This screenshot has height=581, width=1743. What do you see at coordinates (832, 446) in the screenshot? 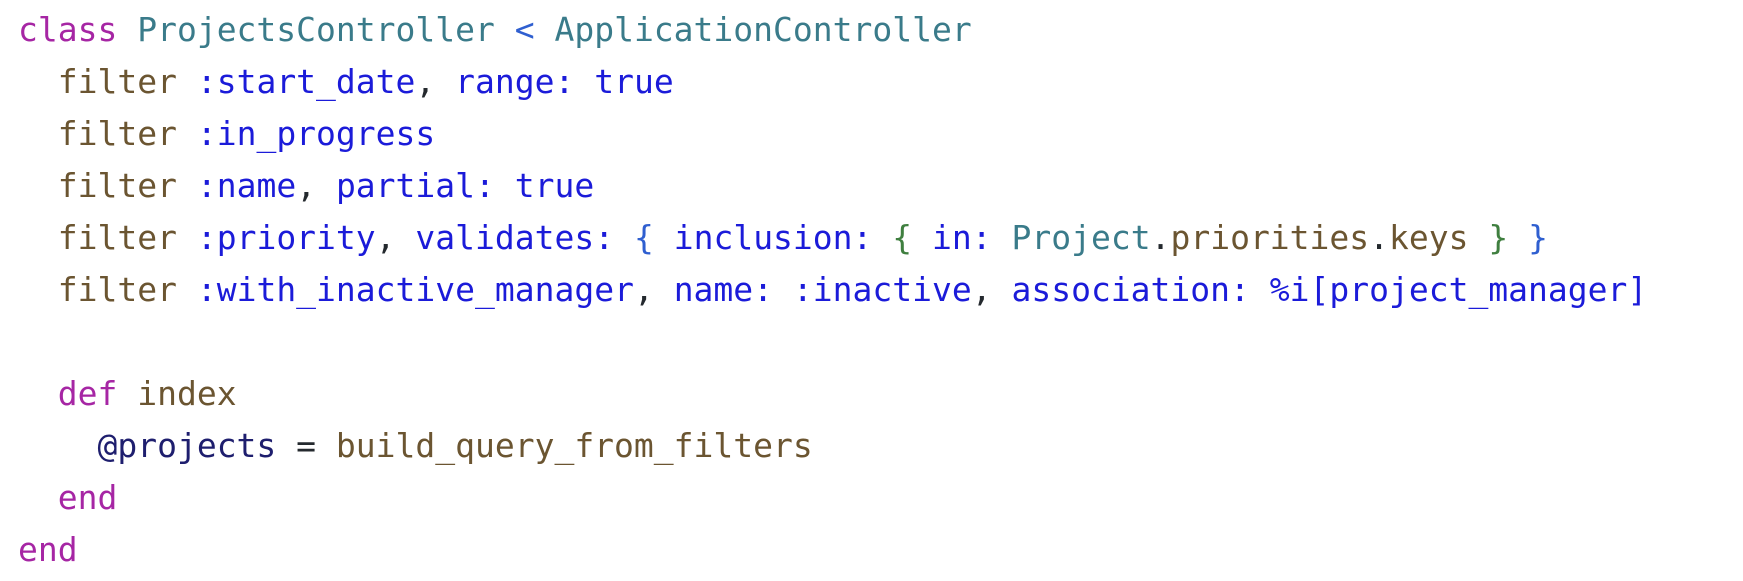
I see `code-line: @projects = build_query_from_filters` at bounding box center [832, 446].